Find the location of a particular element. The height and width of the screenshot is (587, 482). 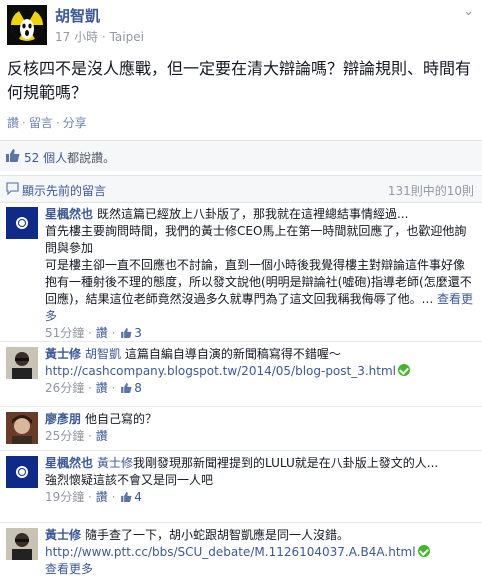

post-header: 胡智凱 17 小時 · Taipei ⌄ is located at coordinates (241, 25).